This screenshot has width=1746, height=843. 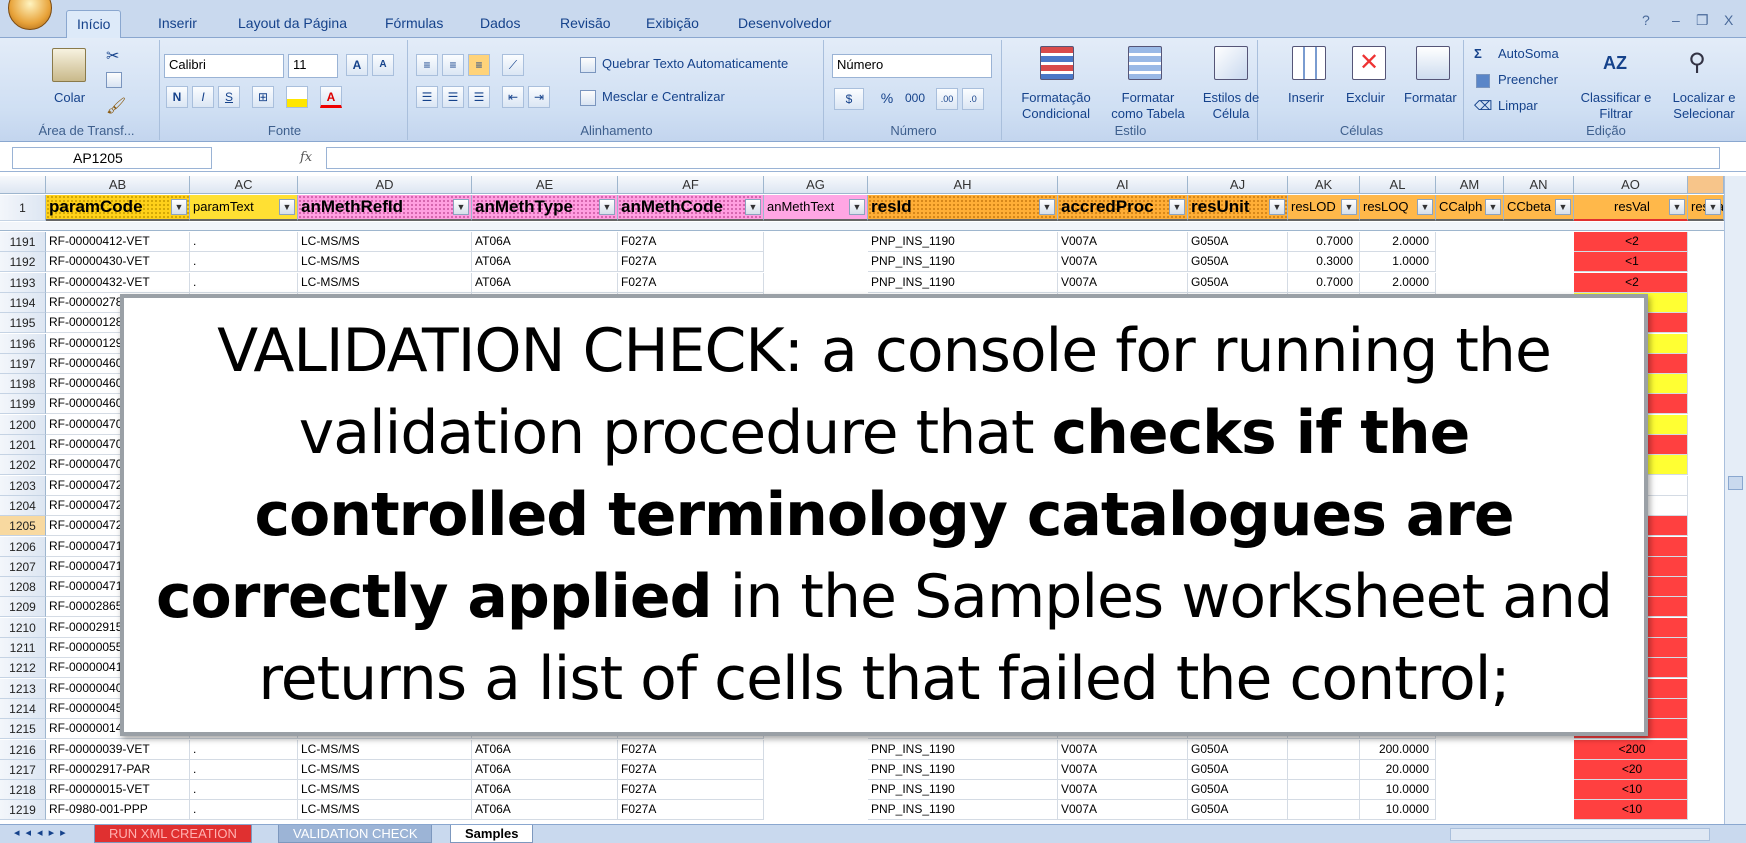 What do you see at coordinates (1483, 106) in the screenshot?
I see `clear-icon: ⌫` at bounding box center [1483, 106].